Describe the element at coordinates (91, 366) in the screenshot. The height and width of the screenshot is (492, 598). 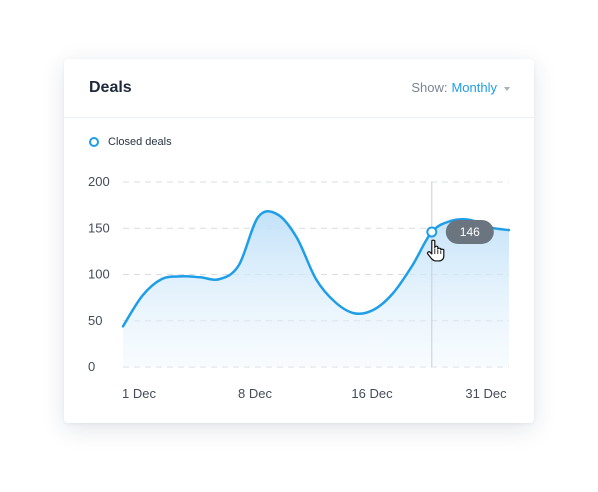
I see `y-tick-label: 0` at that location.